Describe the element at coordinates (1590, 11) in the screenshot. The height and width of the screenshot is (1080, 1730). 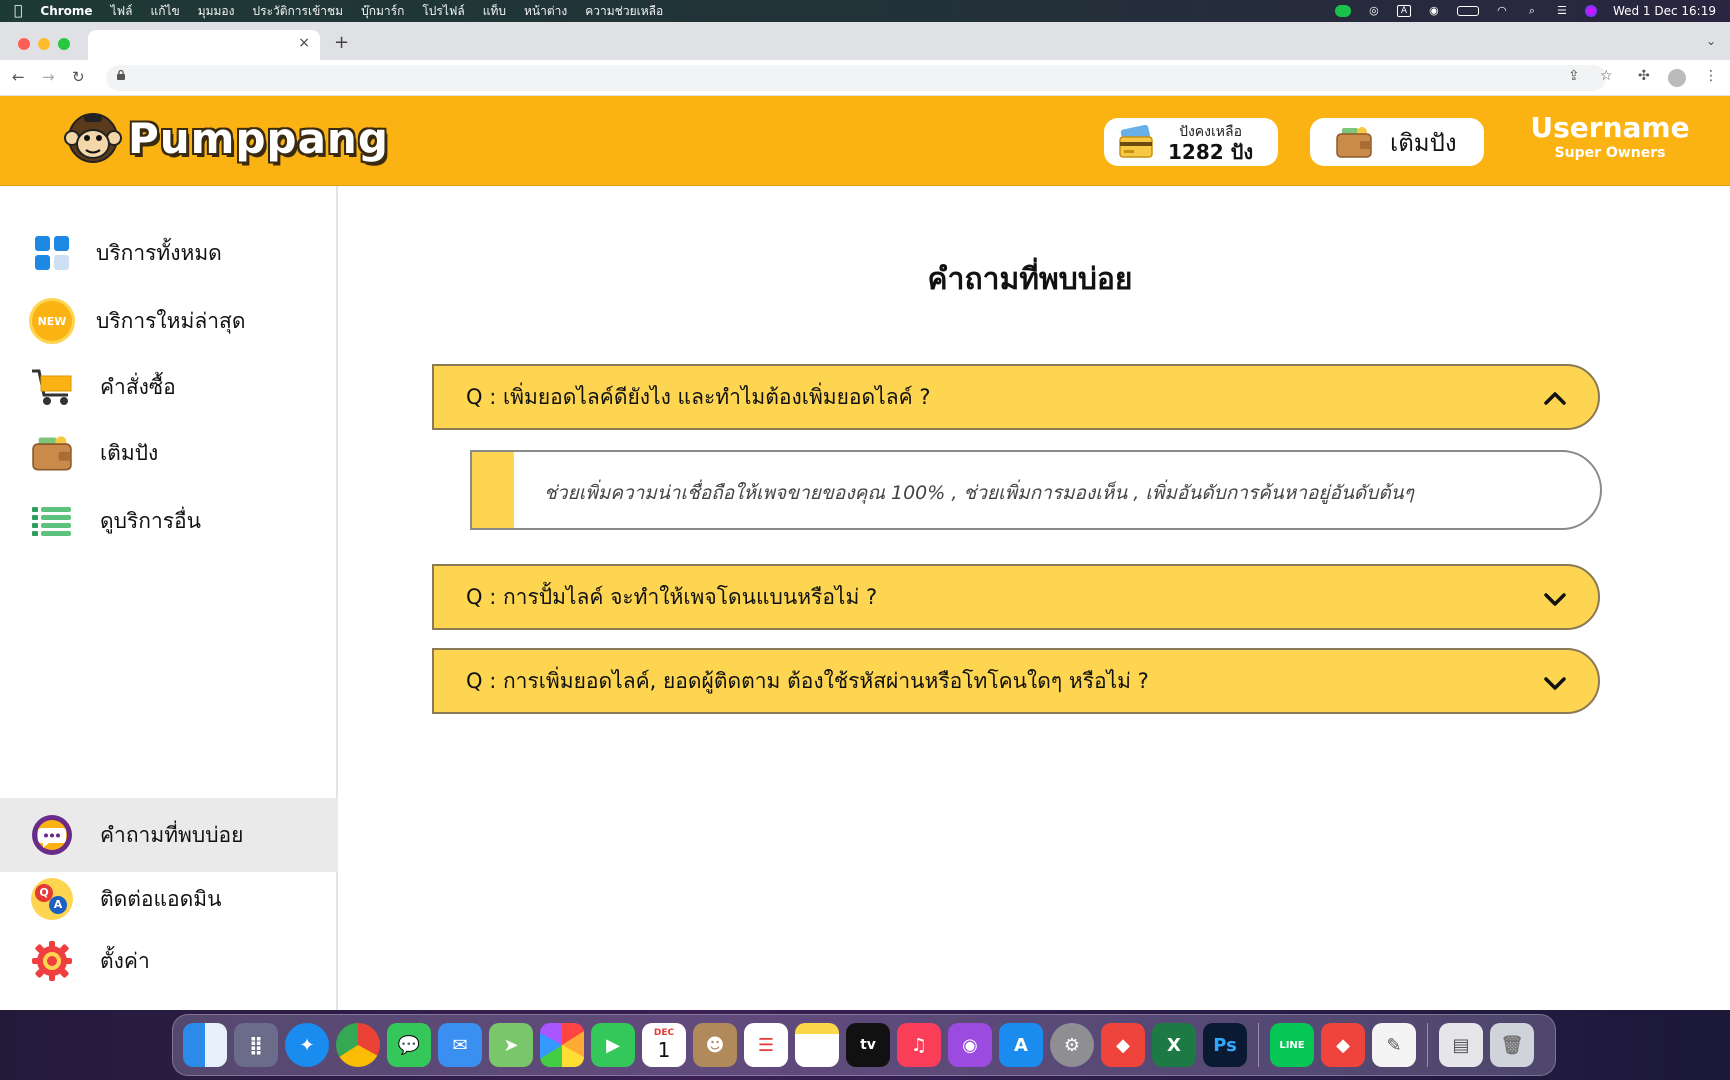
I see `siri-icon` at that location.